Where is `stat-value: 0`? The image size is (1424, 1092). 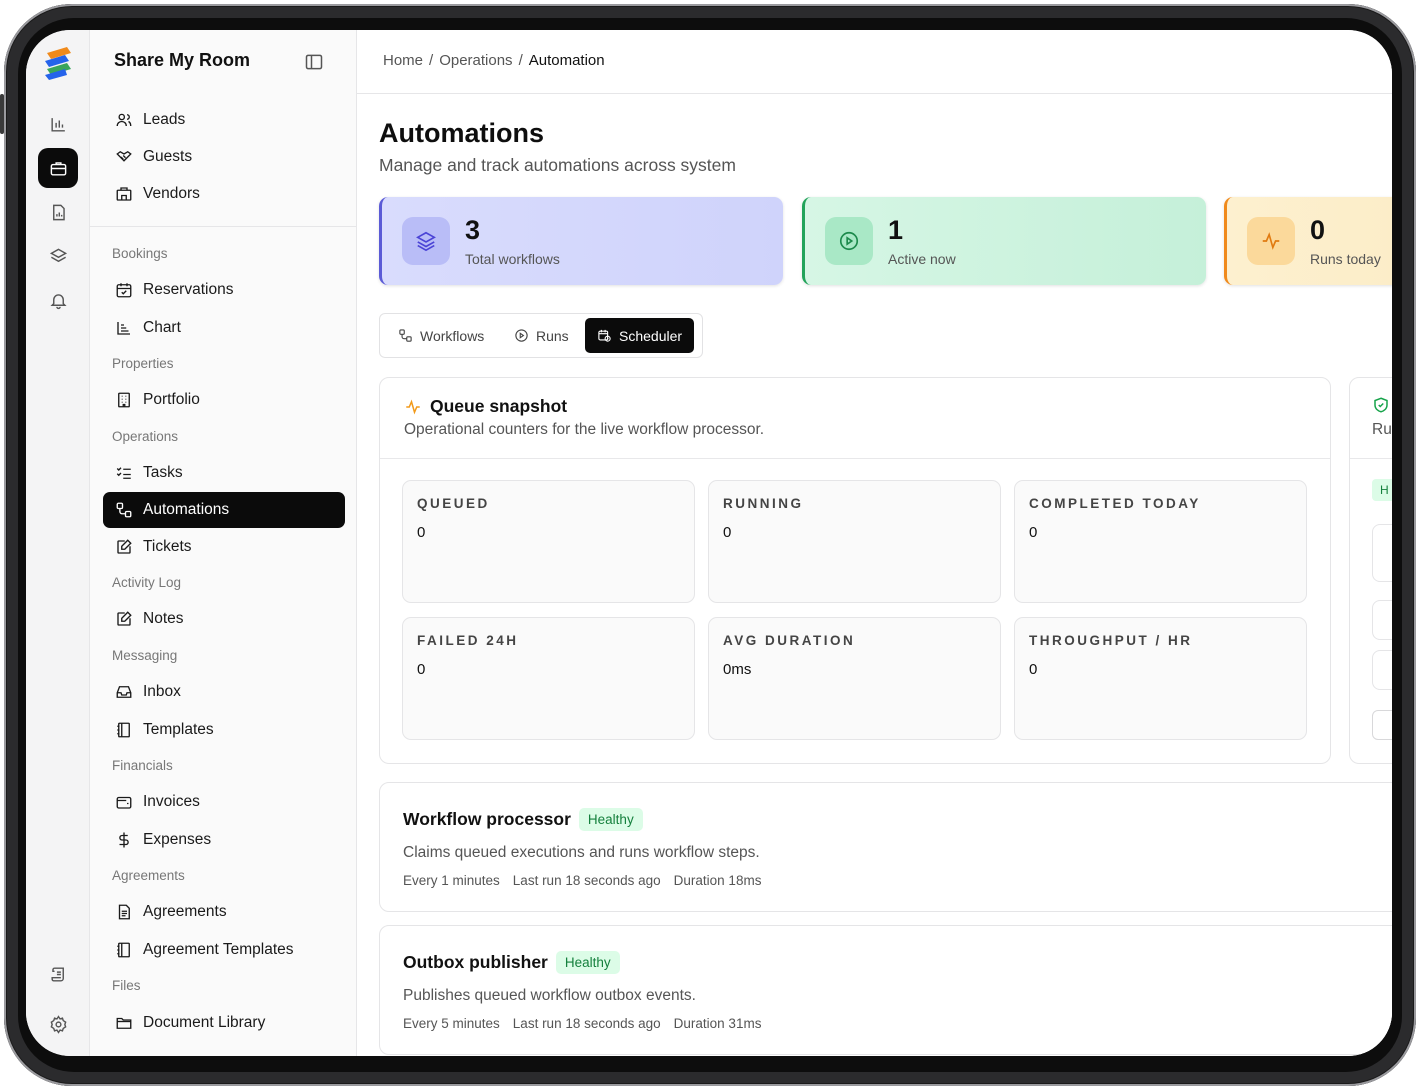 stat-value: 0 is located at coordinates (1318, 230).